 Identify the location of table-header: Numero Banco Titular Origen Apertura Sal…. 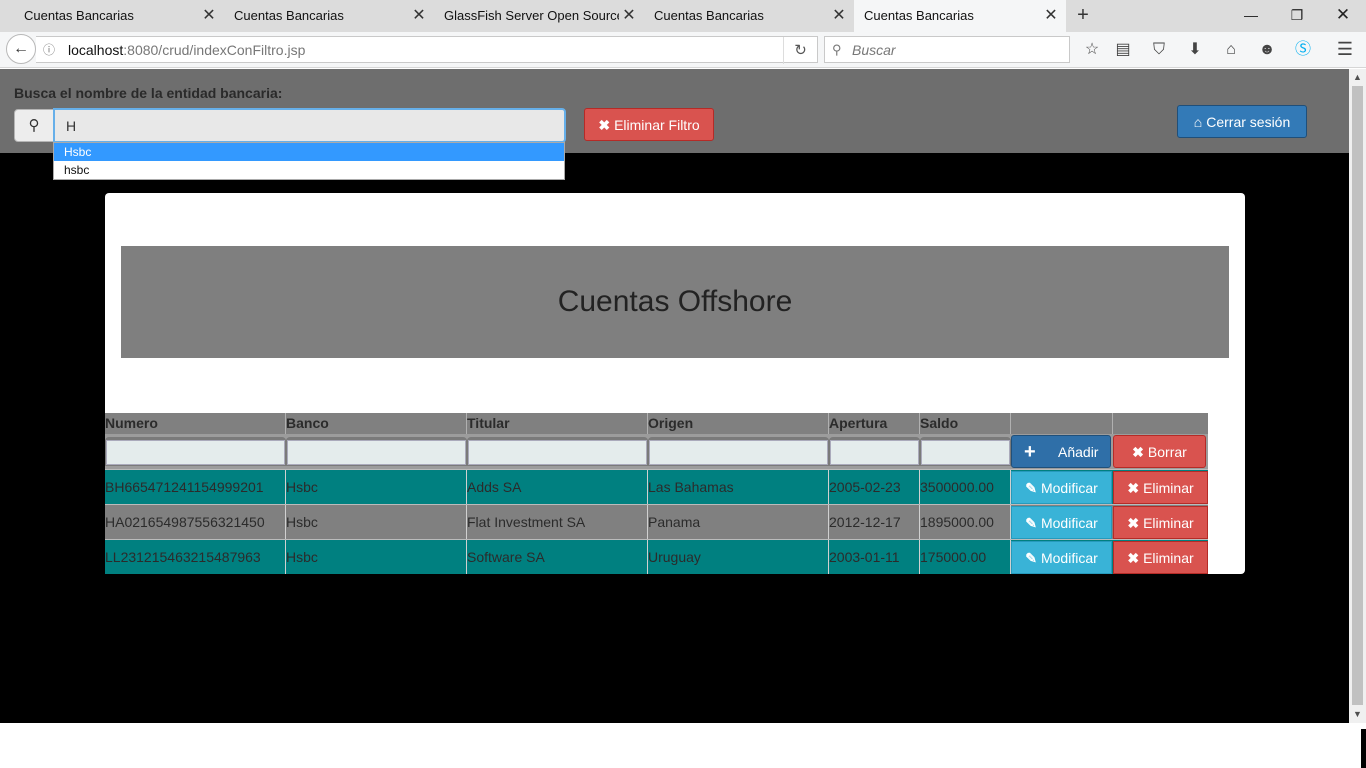
(656, 423).